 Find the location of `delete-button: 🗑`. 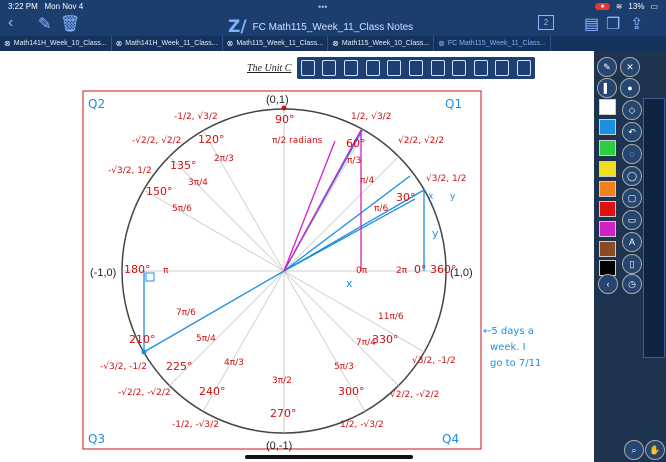

delete-button: 🗑 is located at coordinates (70, 24).